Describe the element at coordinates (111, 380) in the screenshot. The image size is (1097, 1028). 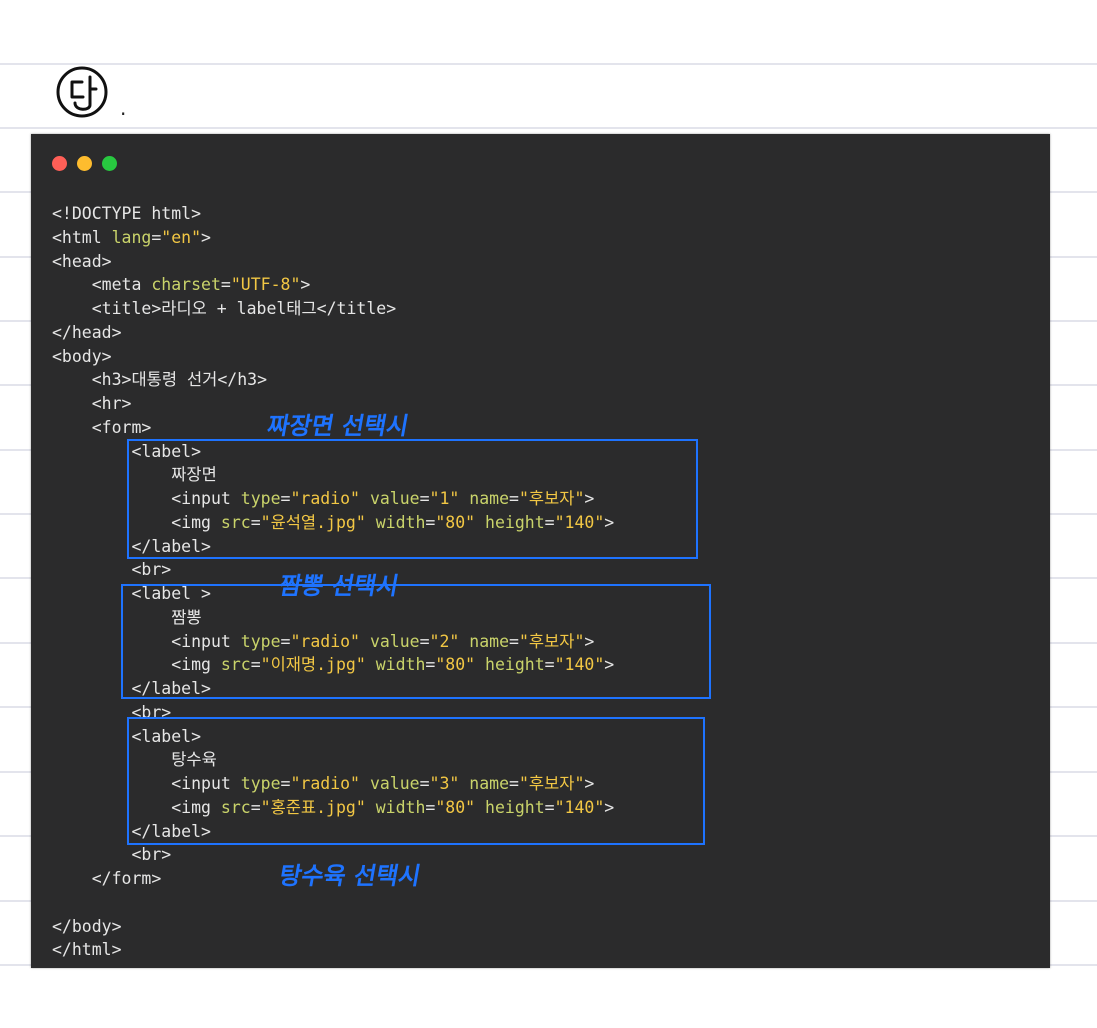
I see `code-token: <h3>` at that location.